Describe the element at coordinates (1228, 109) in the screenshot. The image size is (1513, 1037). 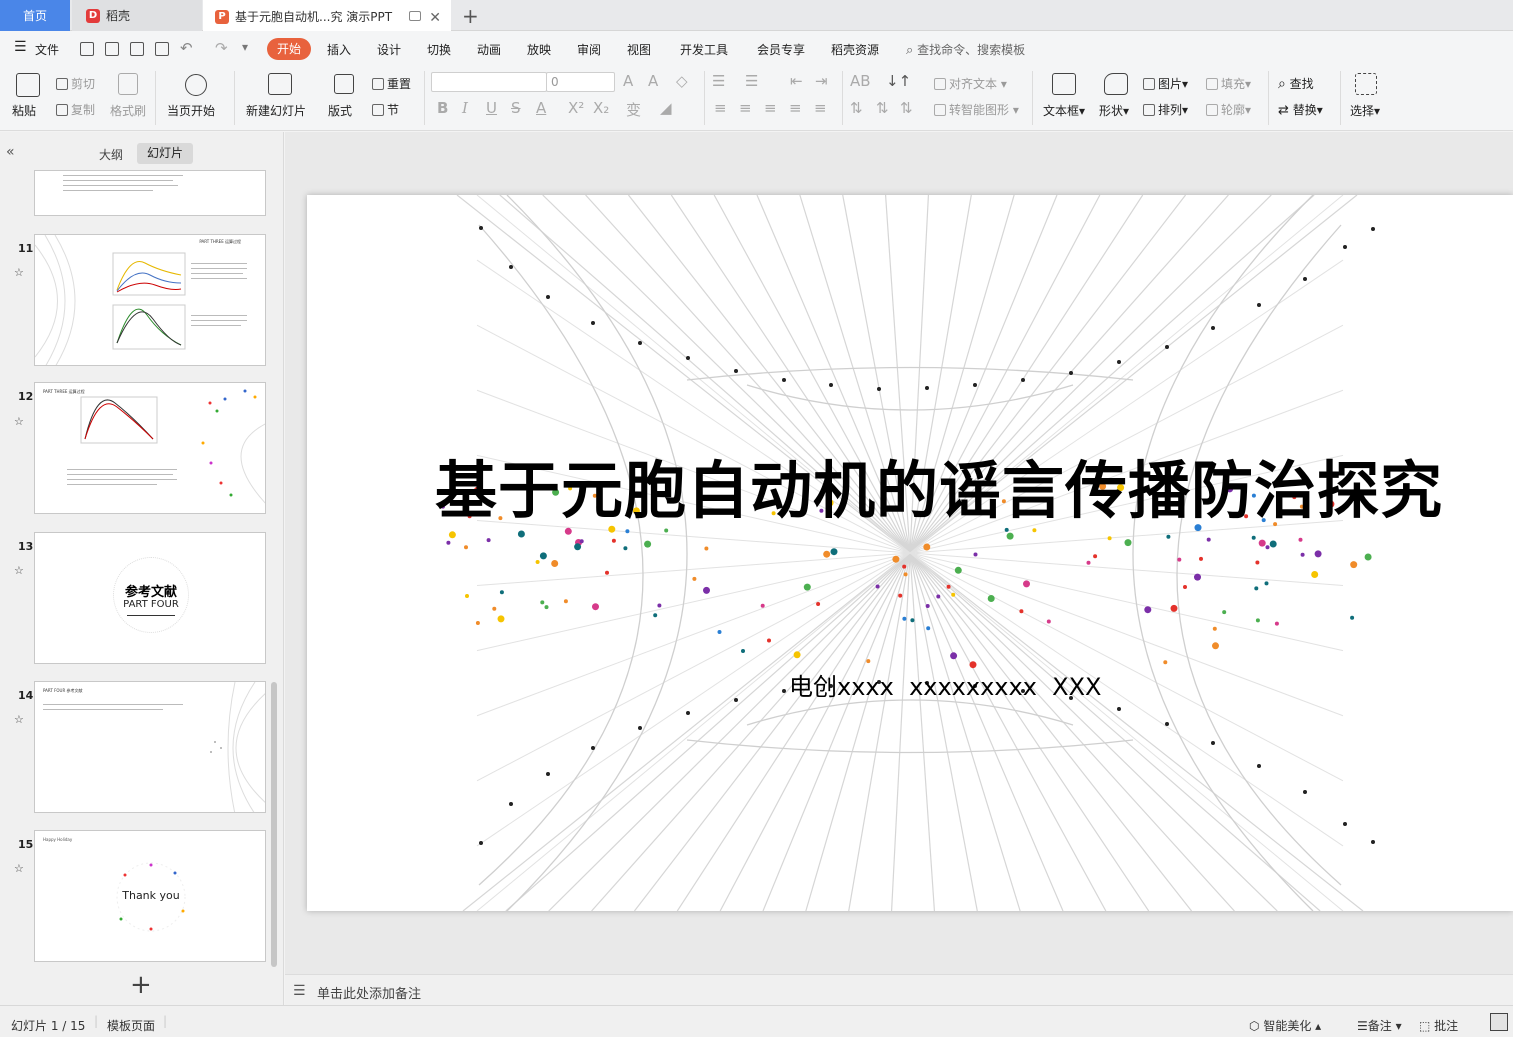
I see `outline-button: 轮廓▾` at that location.